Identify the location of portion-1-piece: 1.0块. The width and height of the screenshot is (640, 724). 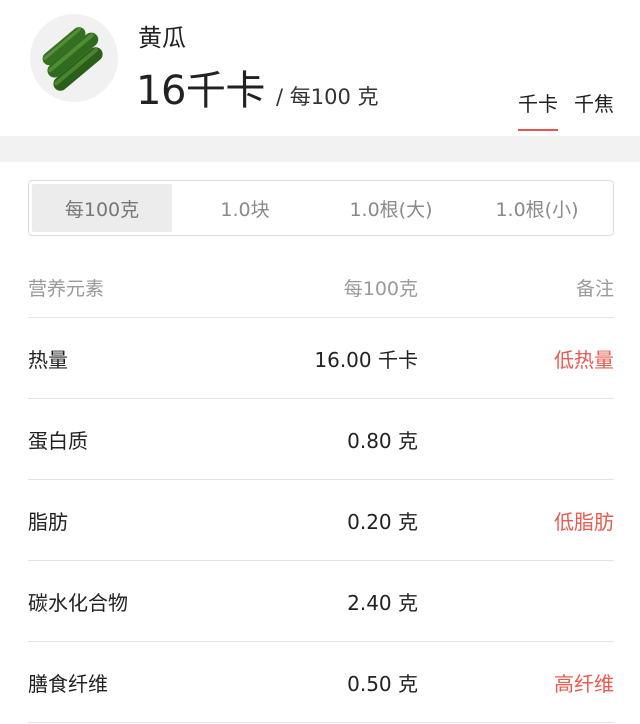
(245, 208).